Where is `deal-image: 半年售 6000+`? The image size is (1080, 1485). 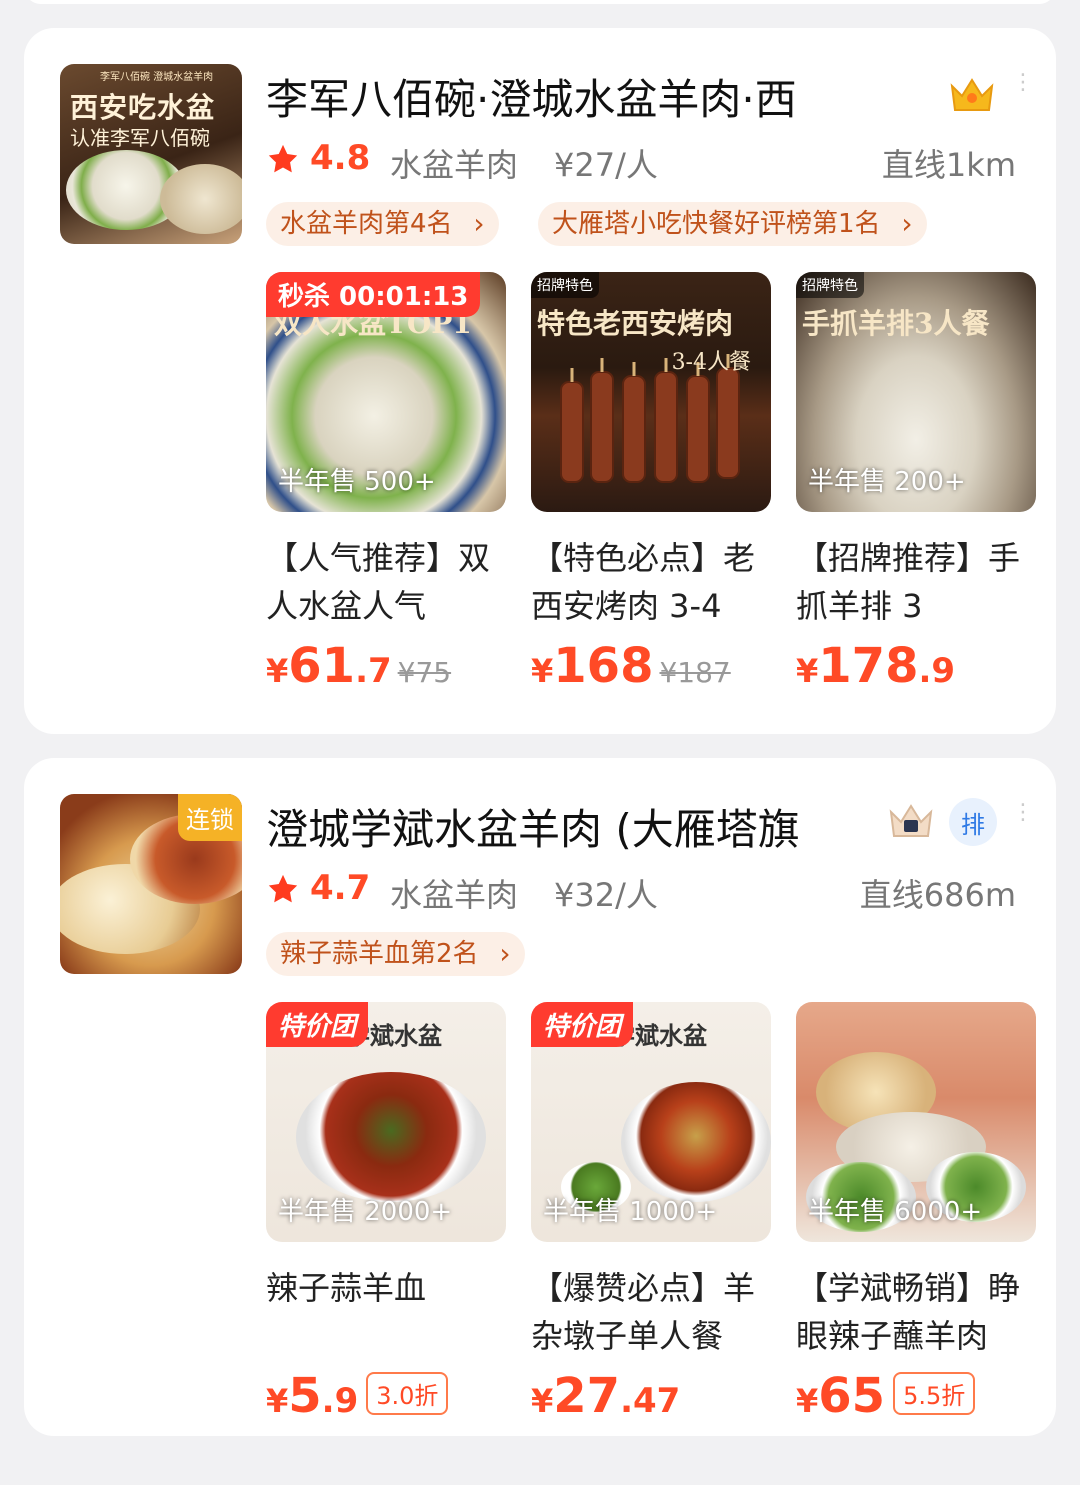 deal-image: 半年售 6000+ is located at coordinates (916, 1122).